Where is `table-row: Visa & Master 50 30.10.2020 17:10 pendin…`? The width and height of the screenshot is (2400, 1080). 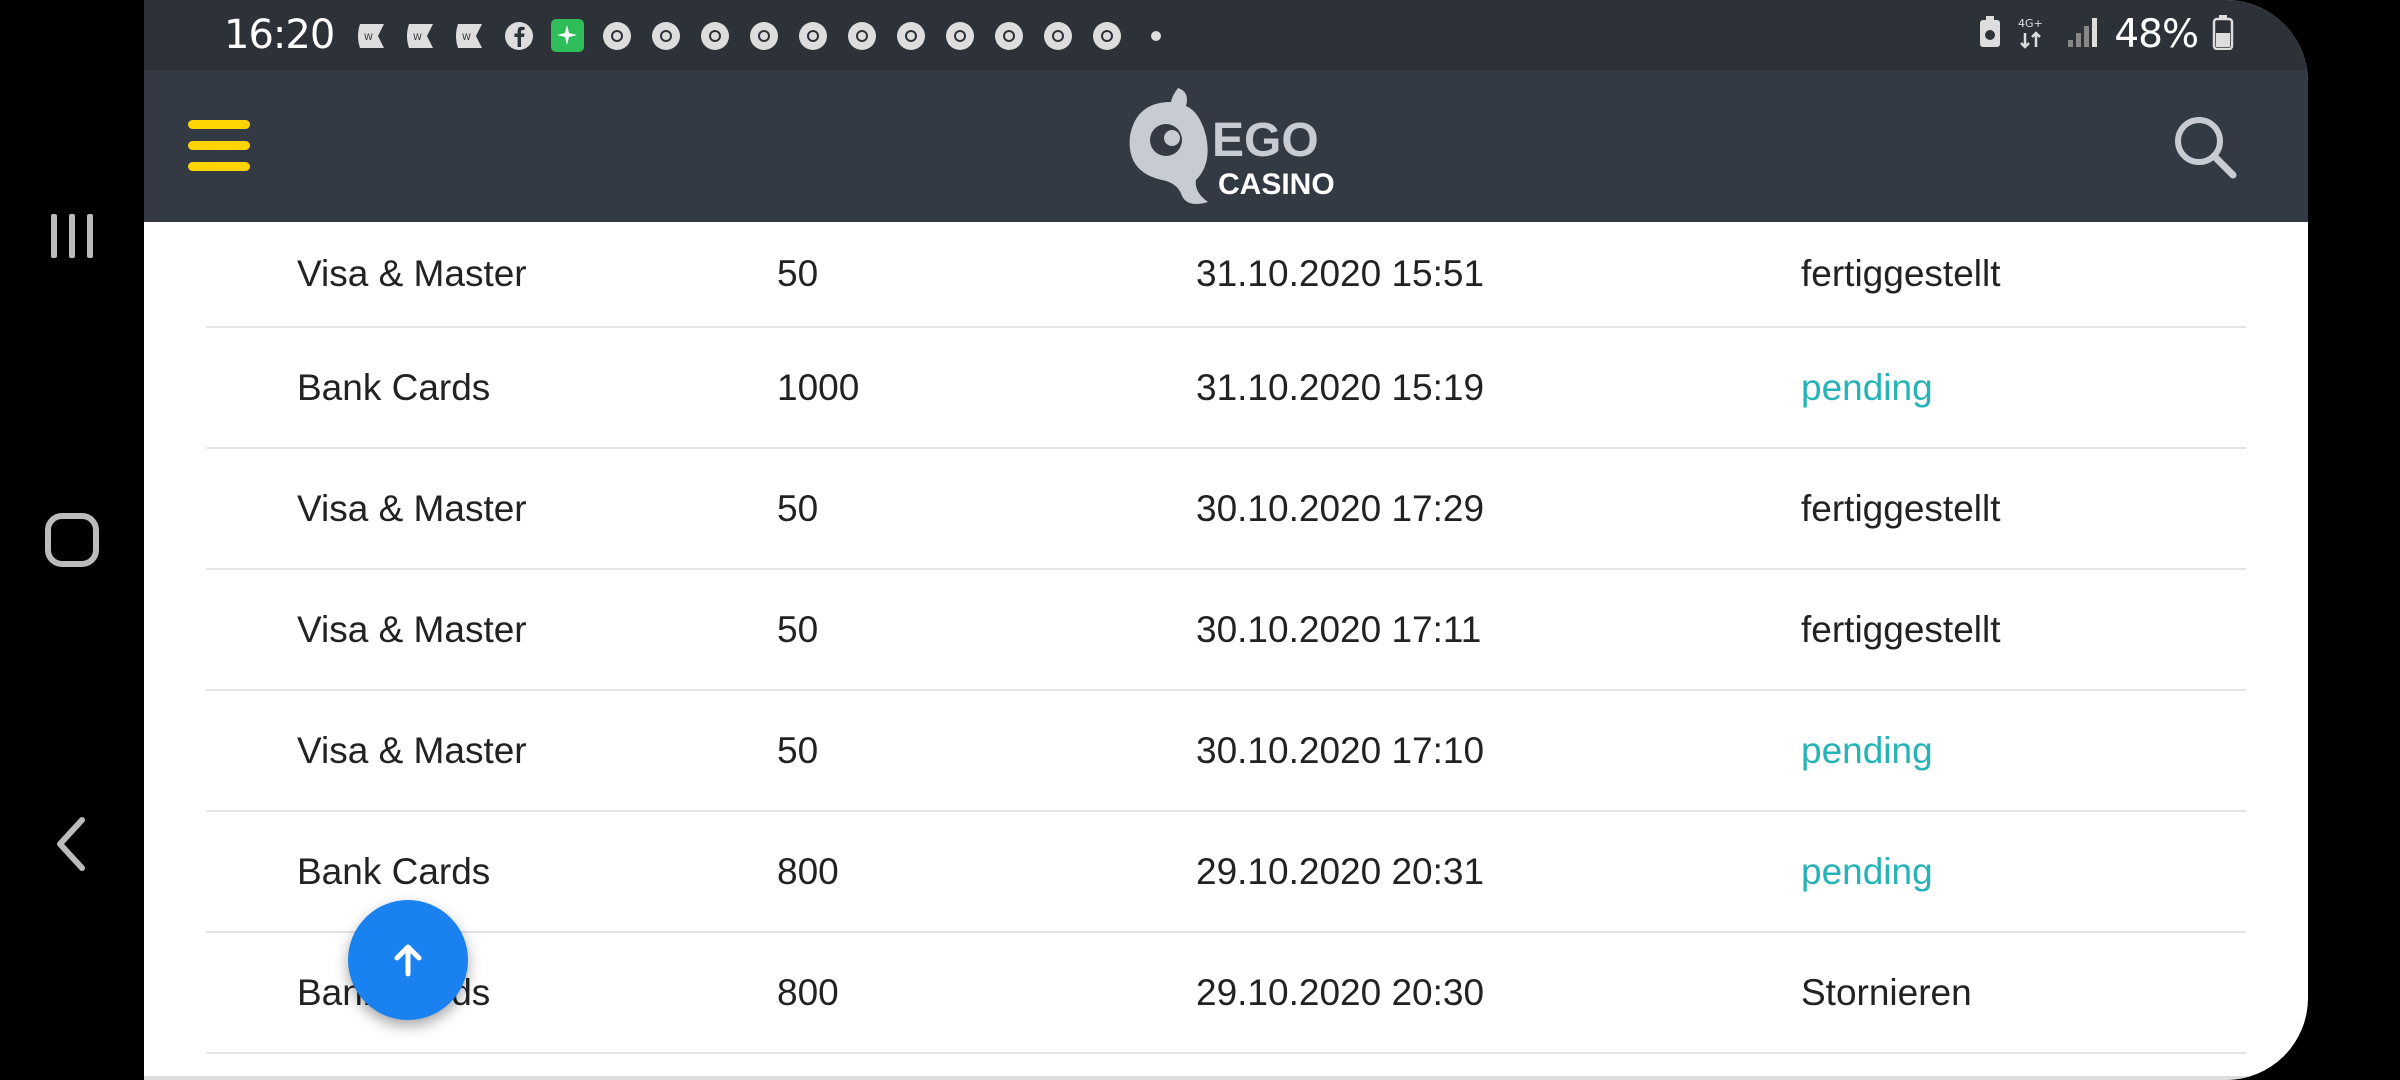 table-row: Visa & Master 50 30.10.2020 17:10 pendin… is located at coordinates (1226, 751).